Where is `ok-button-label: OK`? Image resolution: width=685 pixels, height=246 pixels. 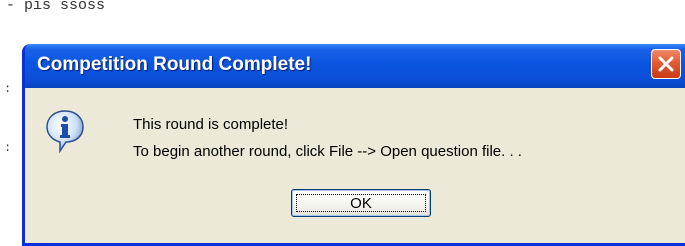 ok-button-label: OK is located at coordinates (361, 203).